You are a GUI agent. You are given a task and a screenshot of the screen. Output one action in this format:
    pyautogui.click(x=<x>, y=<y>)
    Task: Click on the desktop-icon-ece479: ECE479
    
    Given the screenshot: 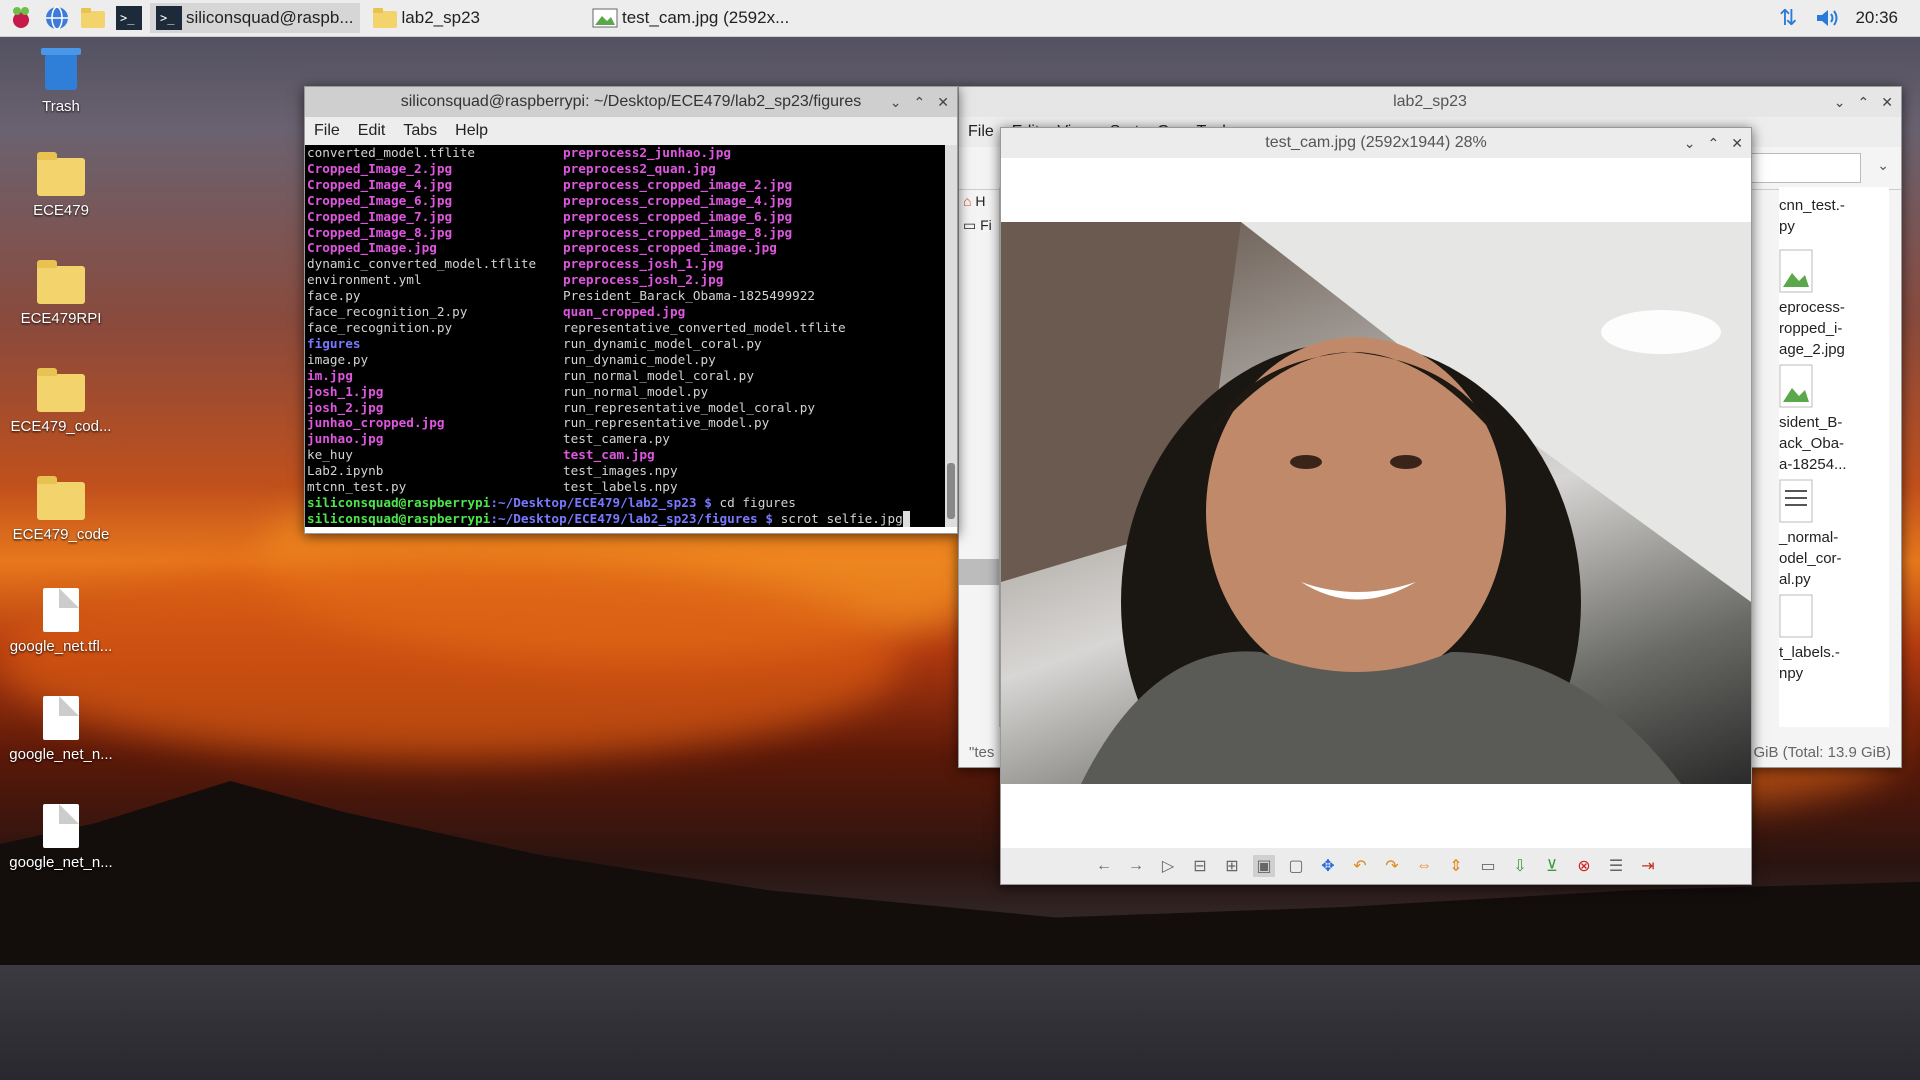 What is the action you would take?
    pyautogui.click(x=61, y=185)
    